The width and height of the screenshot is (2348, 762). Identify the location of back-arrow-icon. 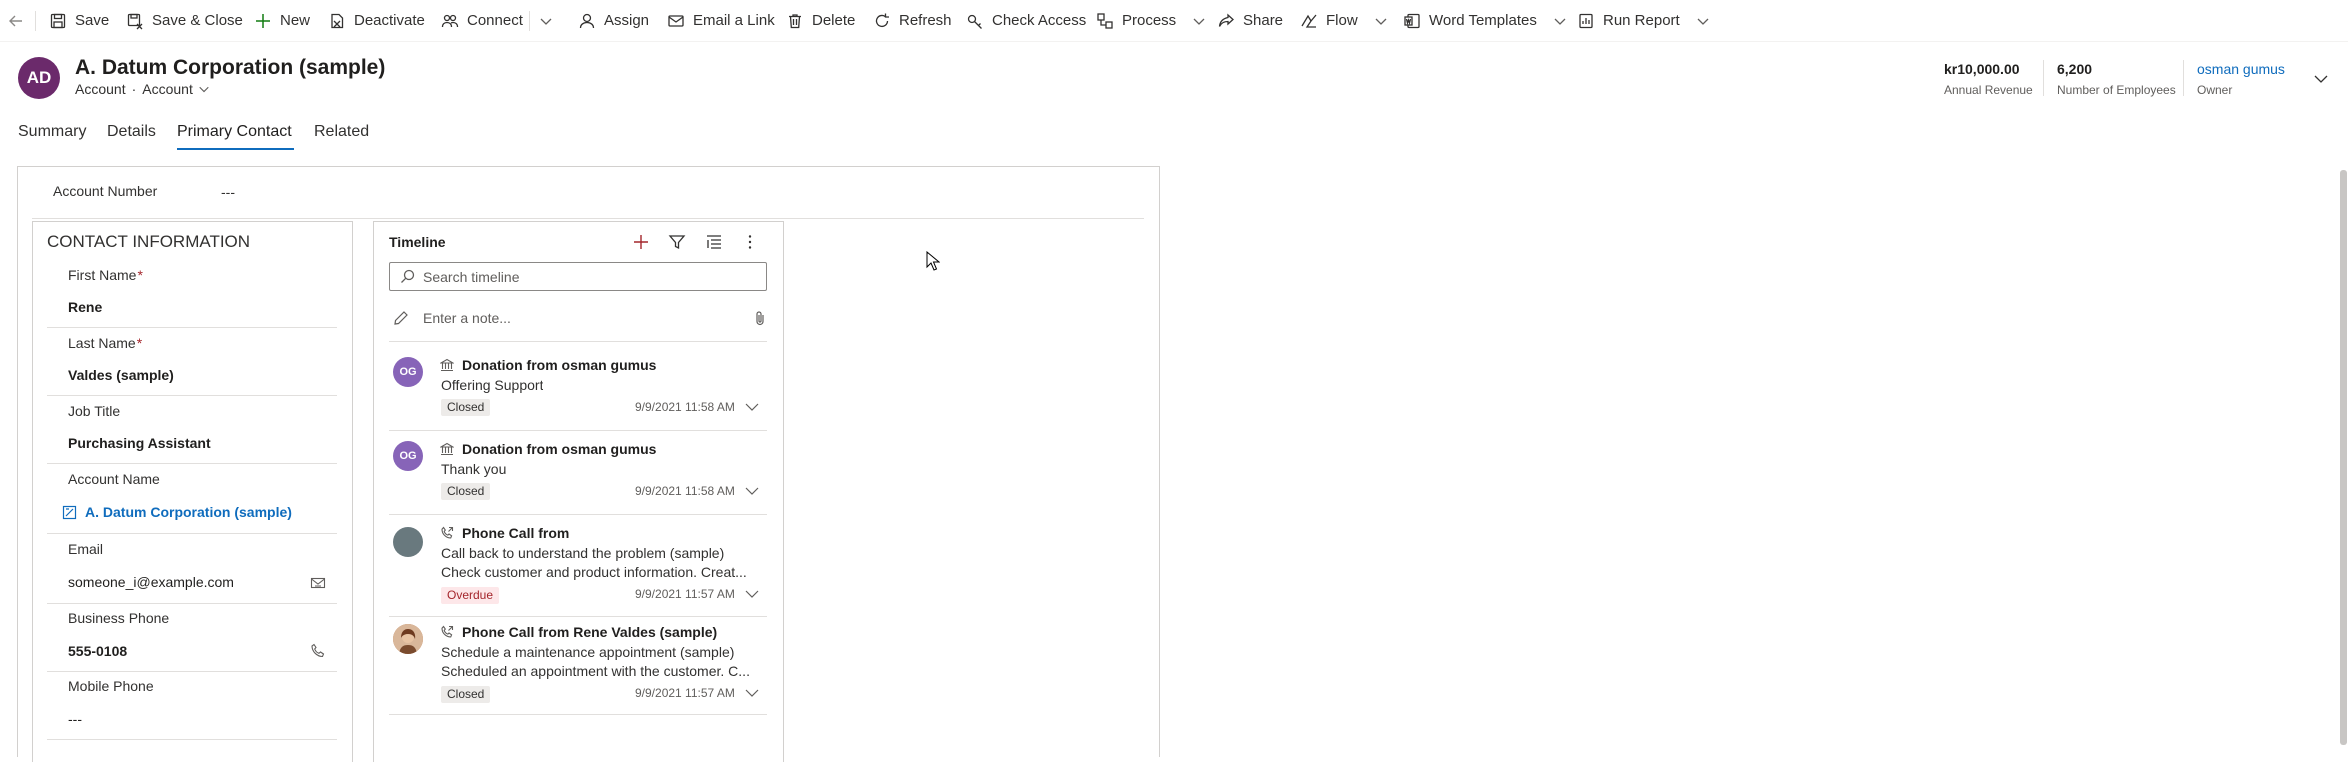
(15, 20).